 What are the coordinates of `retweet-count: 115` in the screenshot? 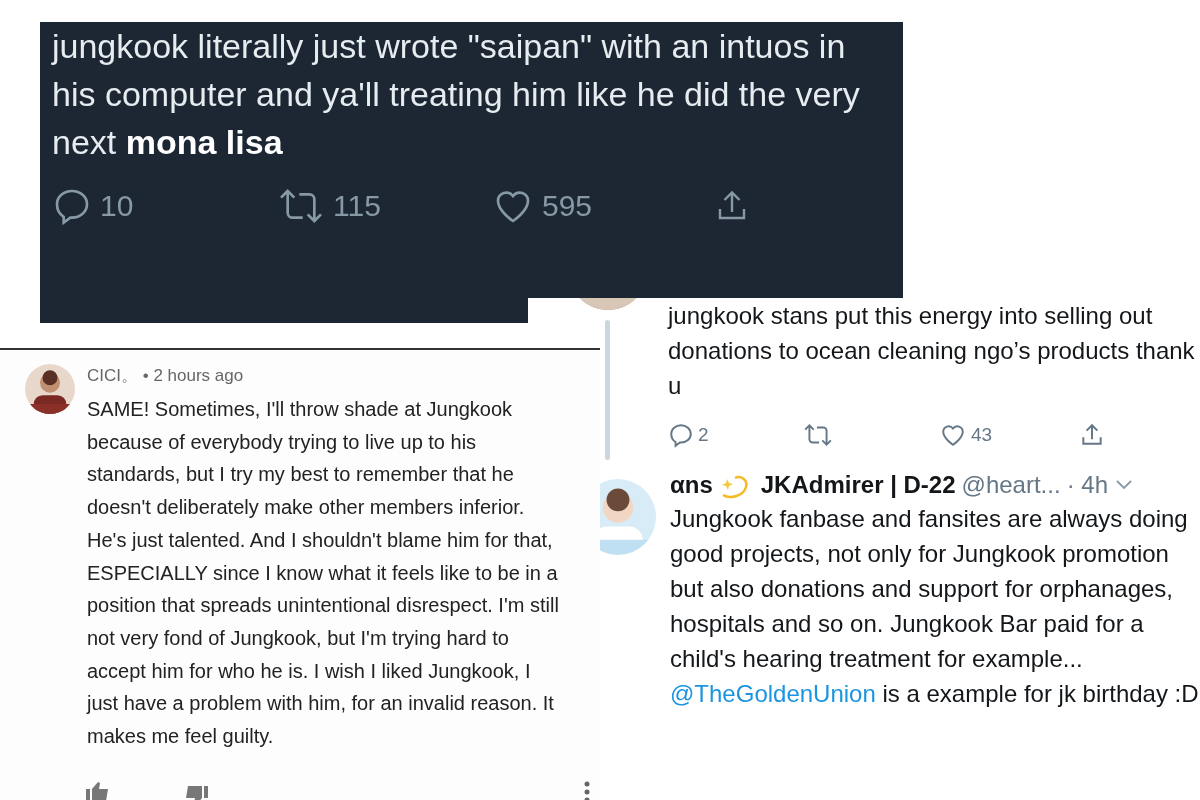 It's located at (357, 206).